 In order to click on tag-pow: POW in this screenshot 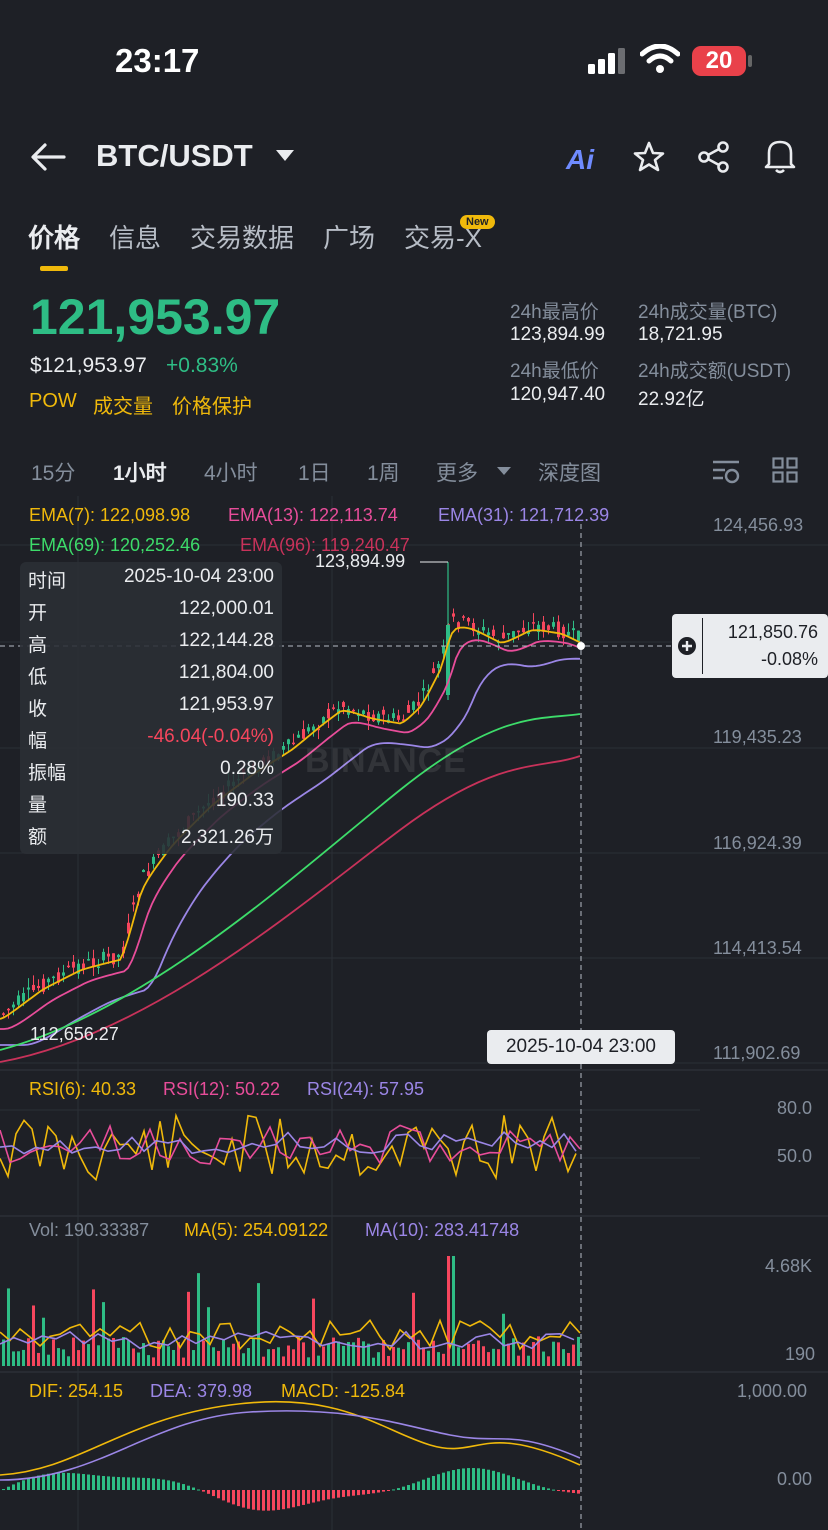, I will do `click(53, 401)`.